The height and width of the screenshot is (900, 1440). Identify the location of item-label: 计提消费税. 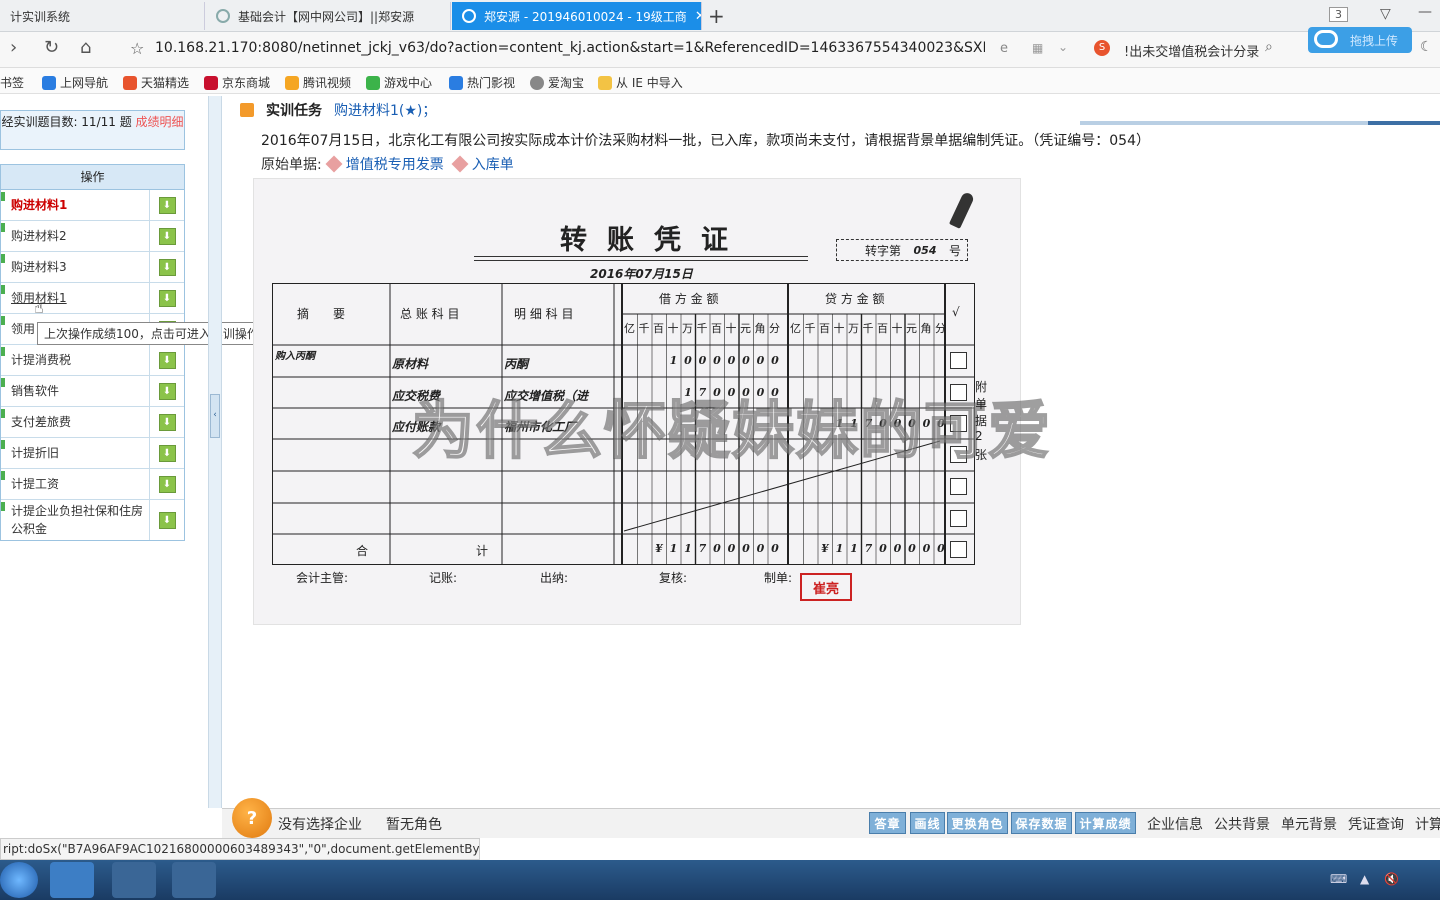
(75, 360).